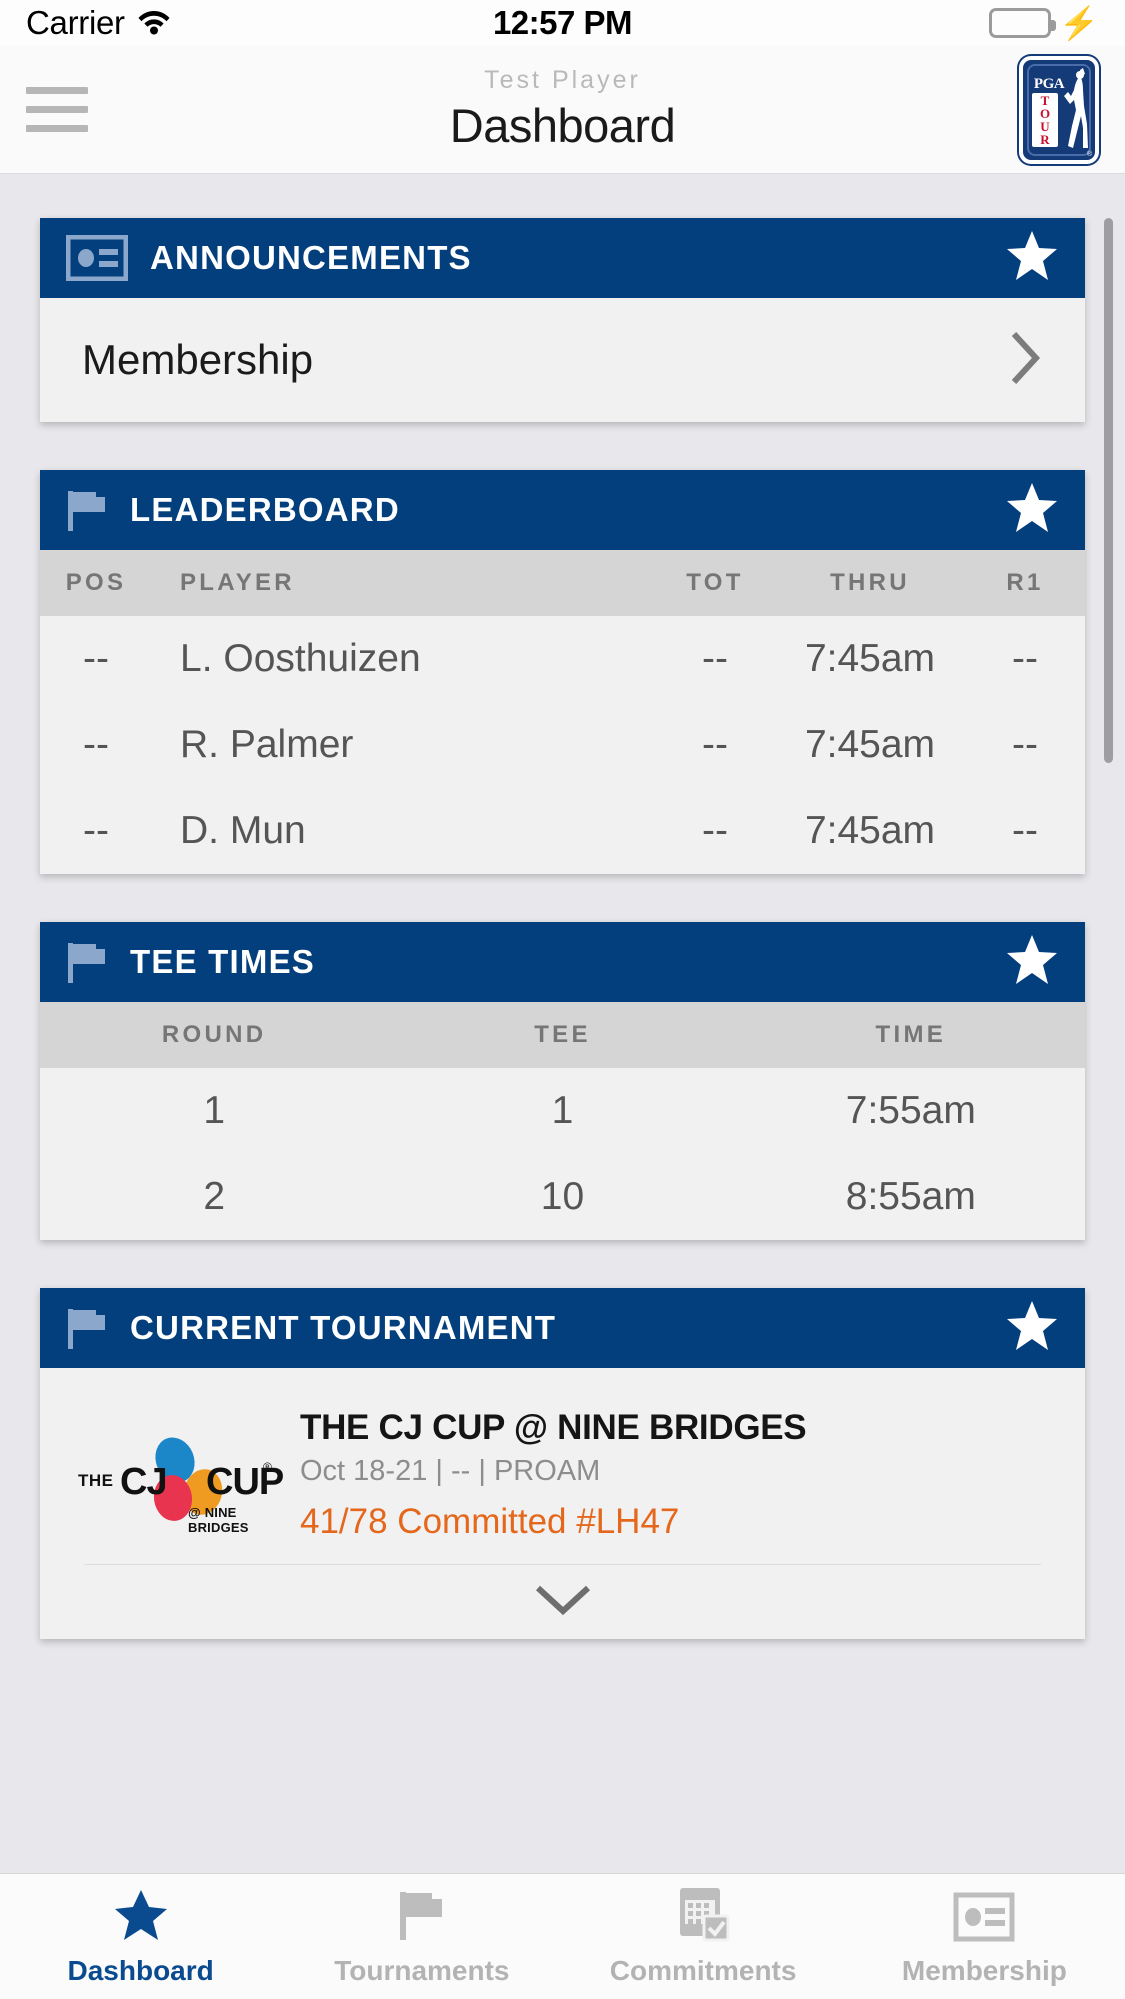  I want to click on cell-tee: 1, so click(562, 1110).